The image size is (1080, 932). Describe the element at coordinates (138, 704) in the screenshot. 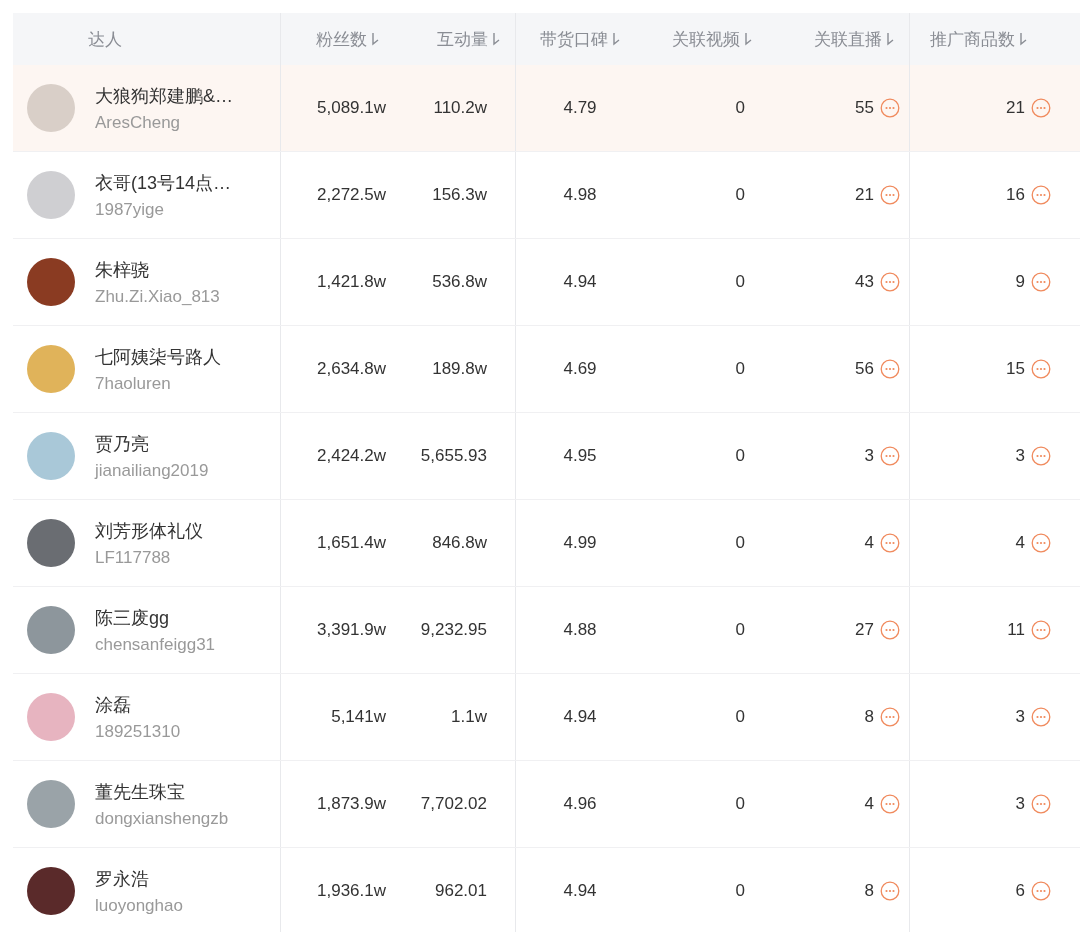

I see `creator-name: 涂磊` at that location.